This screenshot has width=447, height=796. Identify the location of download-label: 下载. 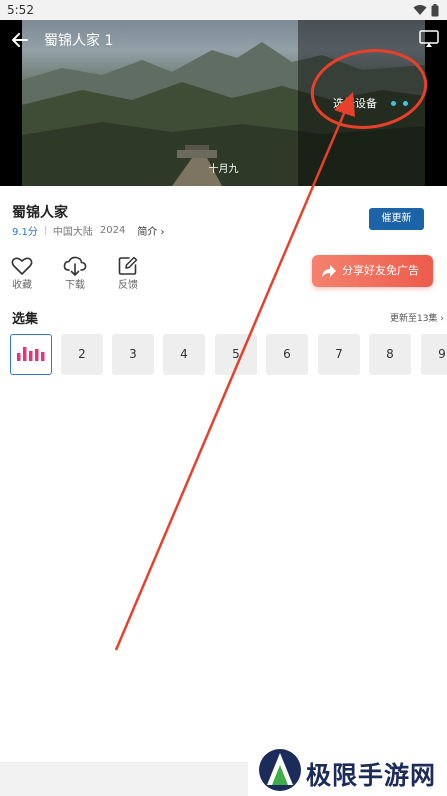
(75, 285).